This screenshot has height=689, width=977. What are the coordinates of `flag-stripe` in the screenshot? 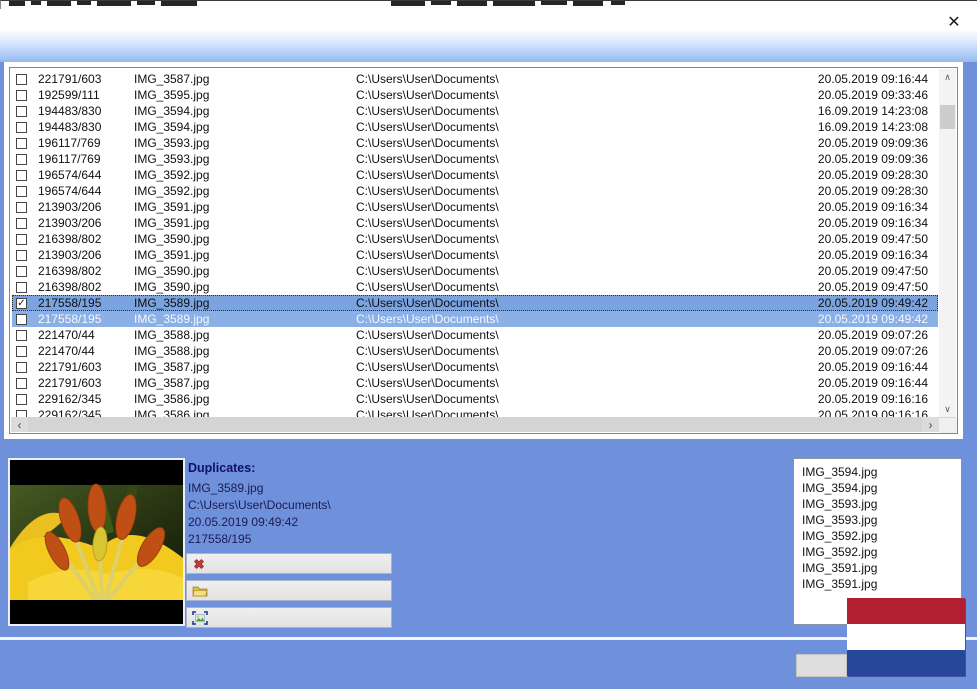 It's located at (906, 637).